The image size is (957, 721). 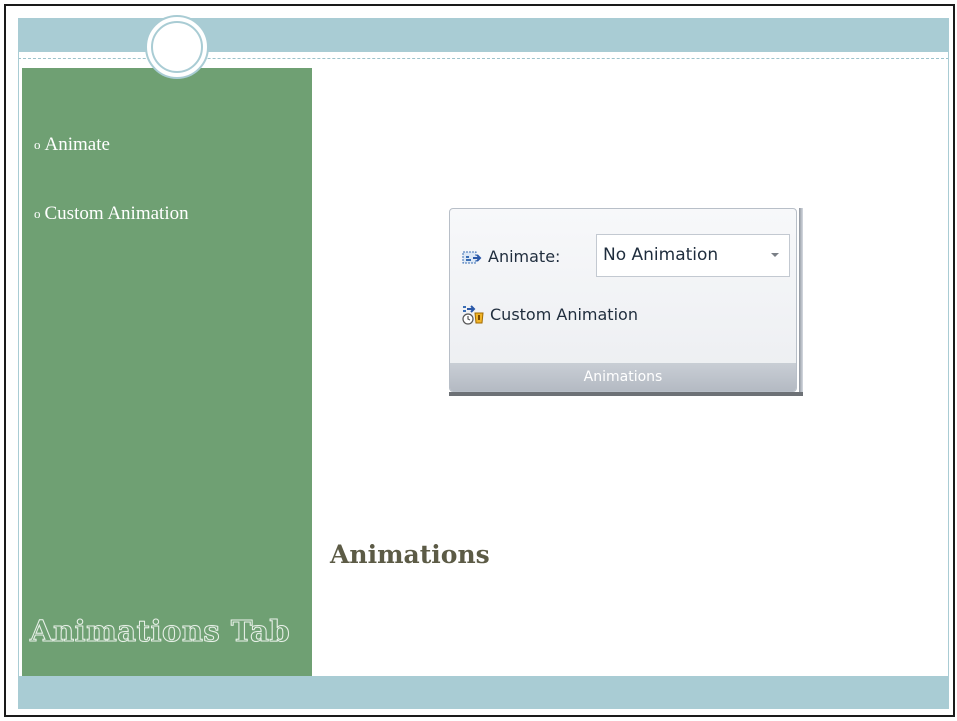 What do you see at coordinates (801, 300) in the screenshot?
I see `ribbon-edge` at bounding box center [801, 300].